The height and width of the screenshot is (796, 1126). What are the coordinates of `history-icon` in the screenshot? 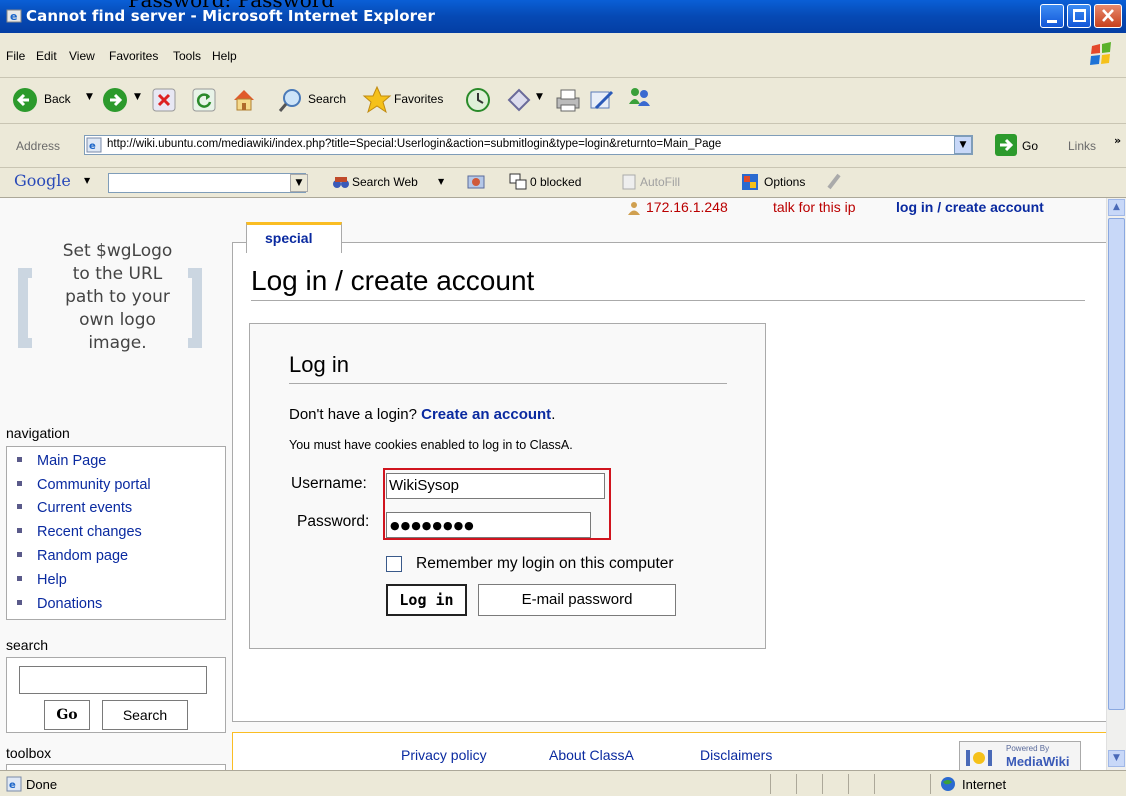 It's located at (478, 100).